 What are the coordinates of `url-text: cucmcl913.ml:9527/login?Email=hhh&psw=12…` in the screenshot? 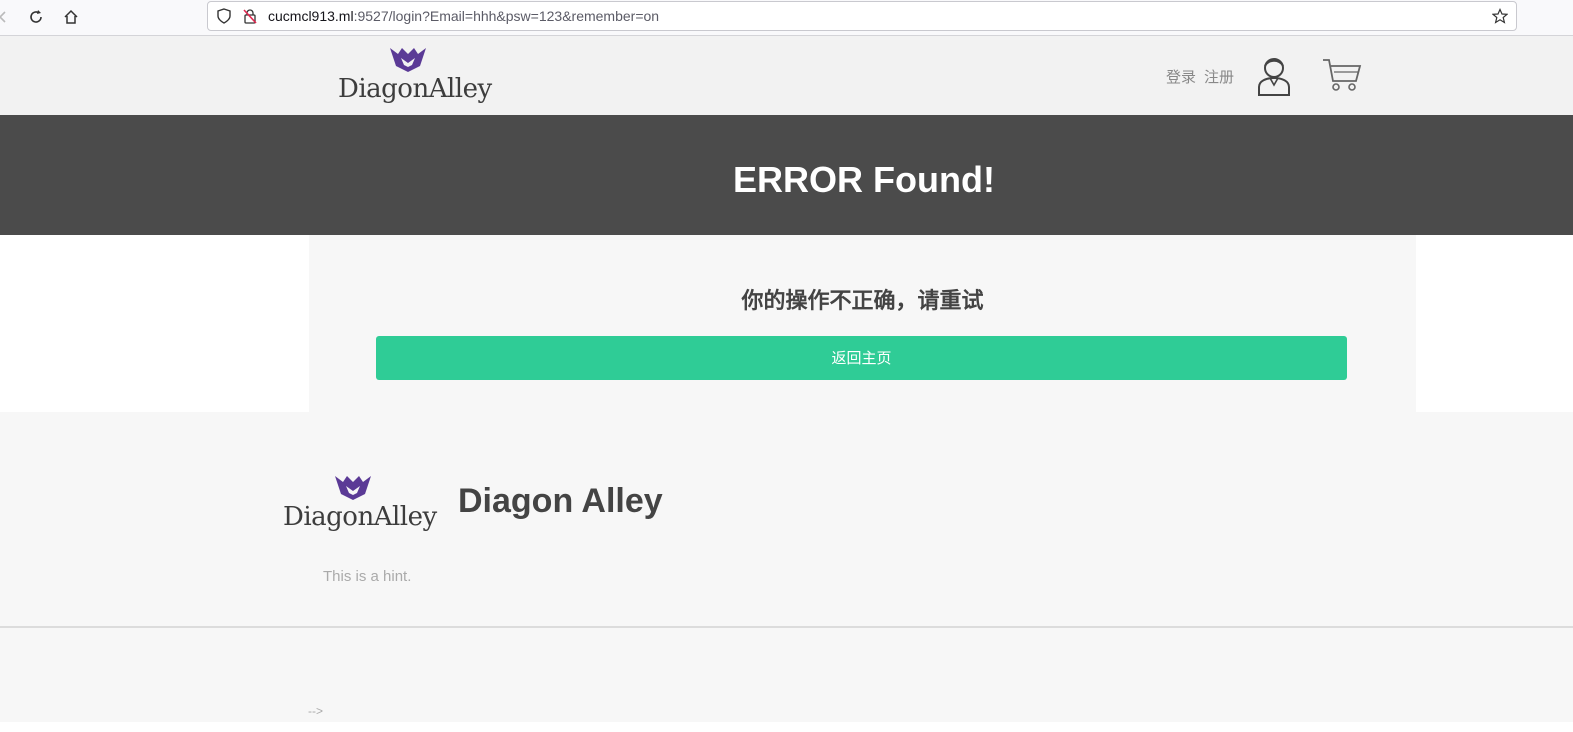 It's located at (463, 16).